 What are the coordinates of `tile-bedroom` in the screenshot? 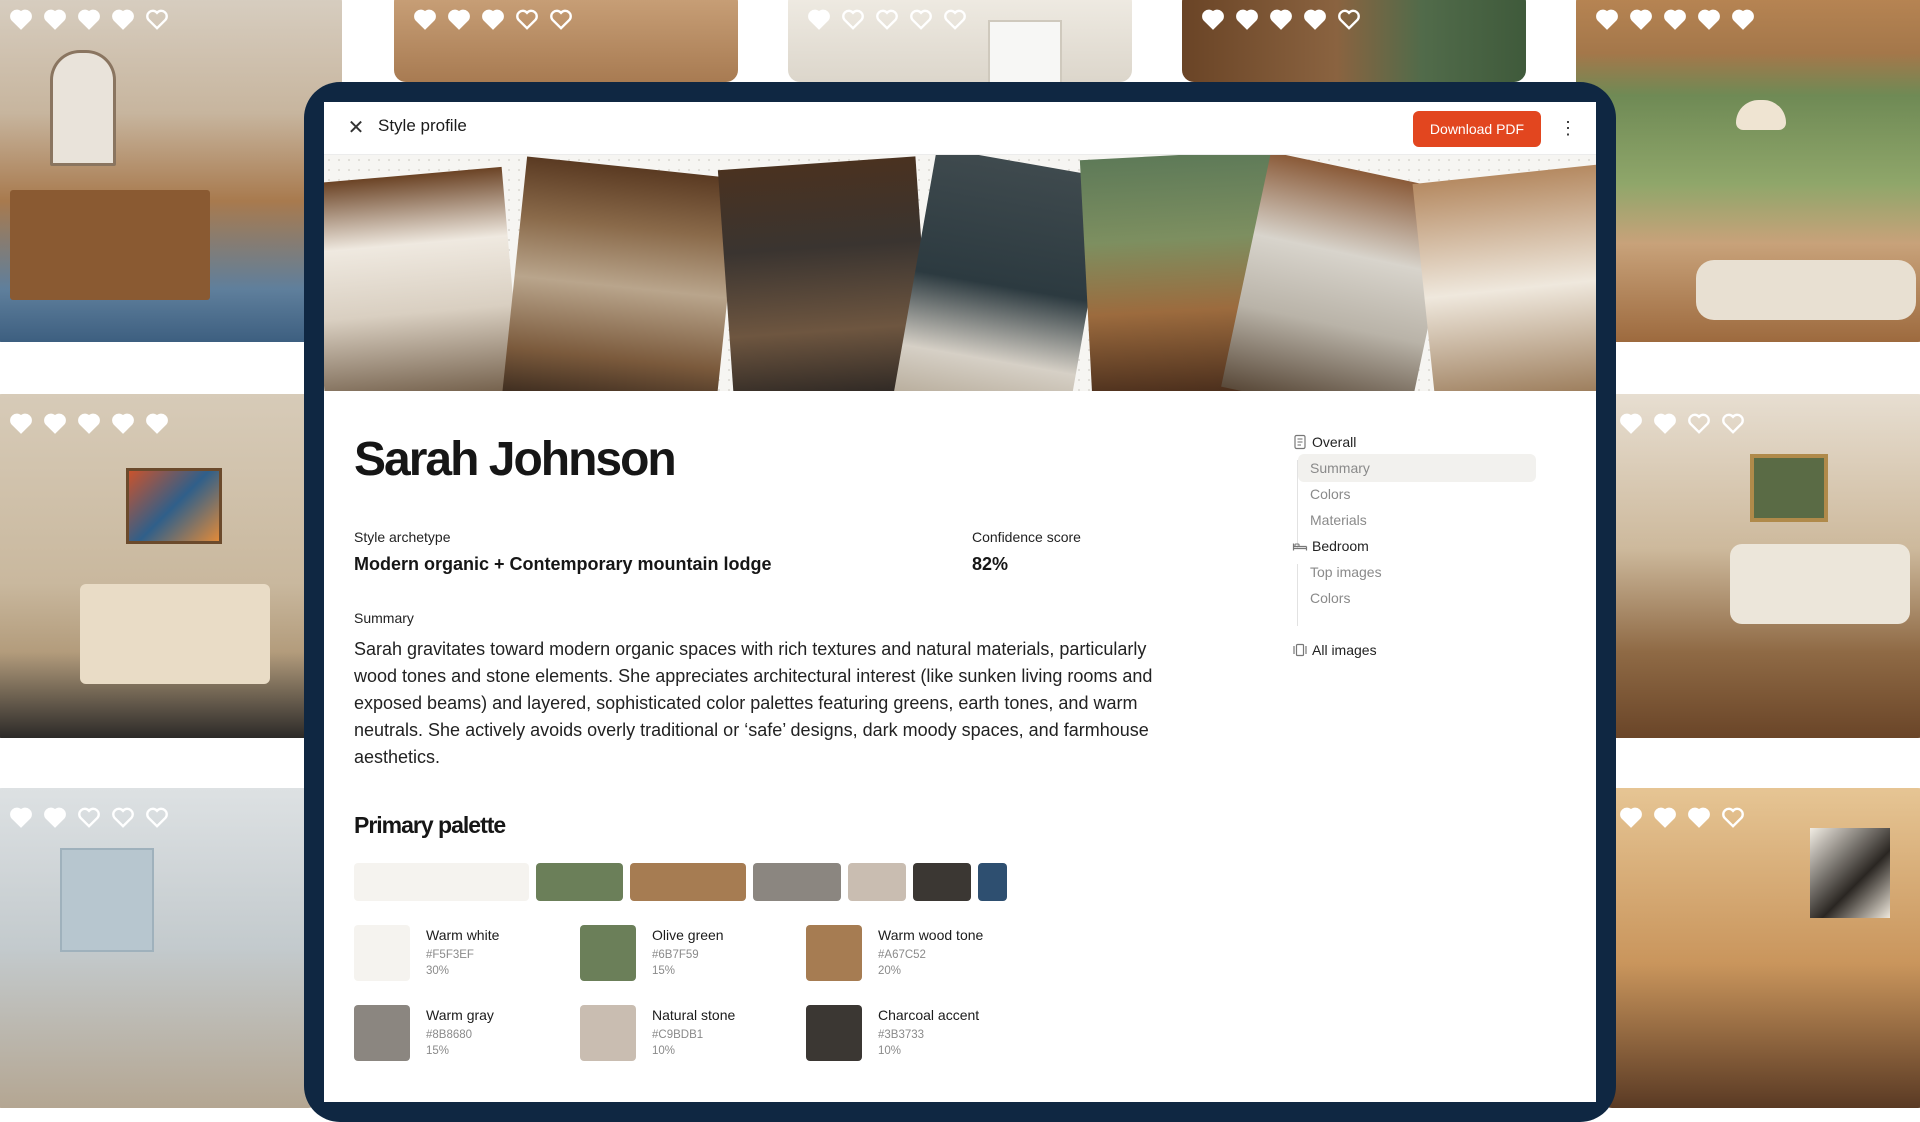 It's located at (160, 566).